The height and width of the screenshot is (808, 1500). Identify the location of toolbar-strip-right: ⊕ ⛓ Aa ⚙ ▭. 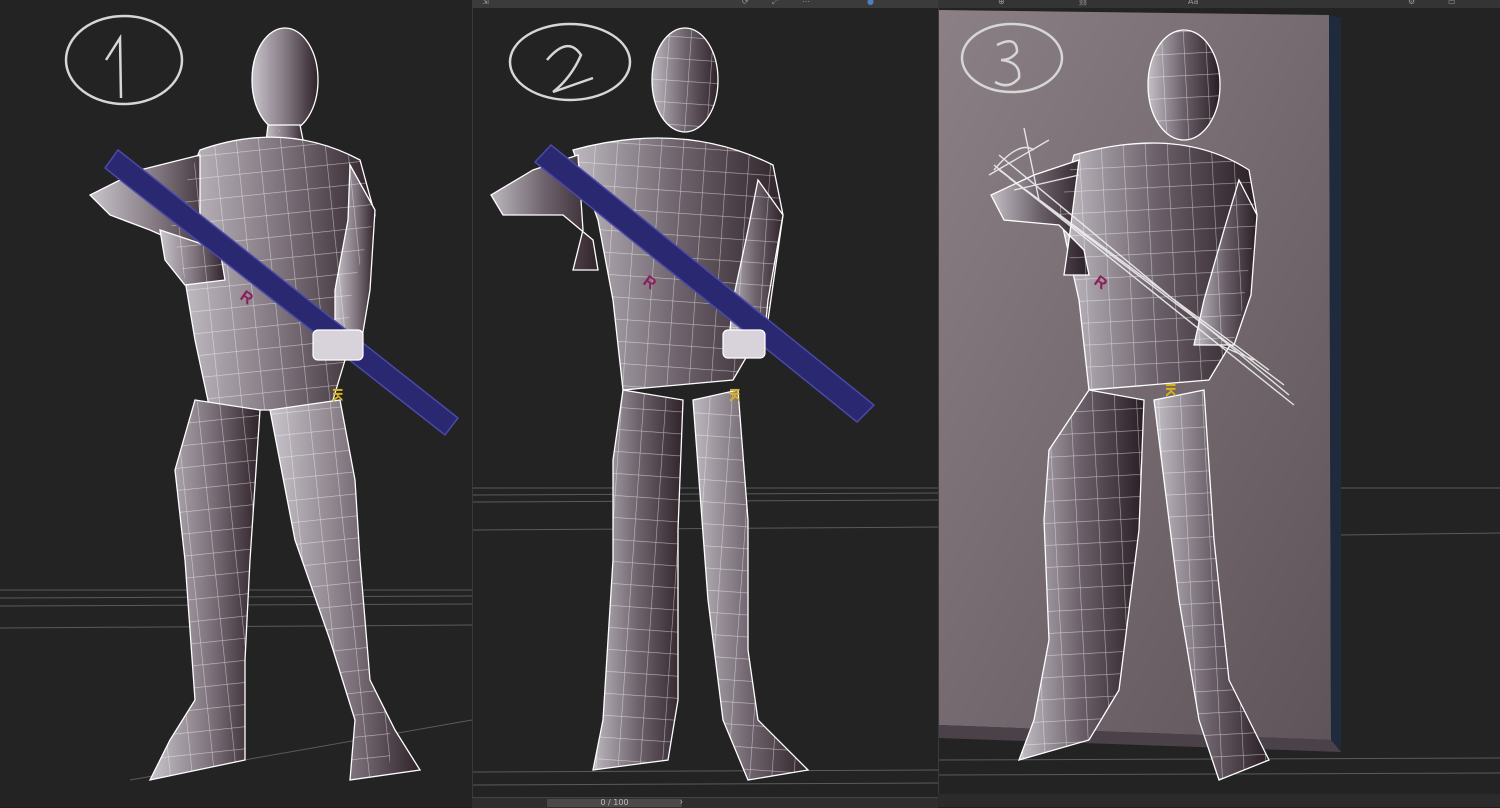
(1219, 4).